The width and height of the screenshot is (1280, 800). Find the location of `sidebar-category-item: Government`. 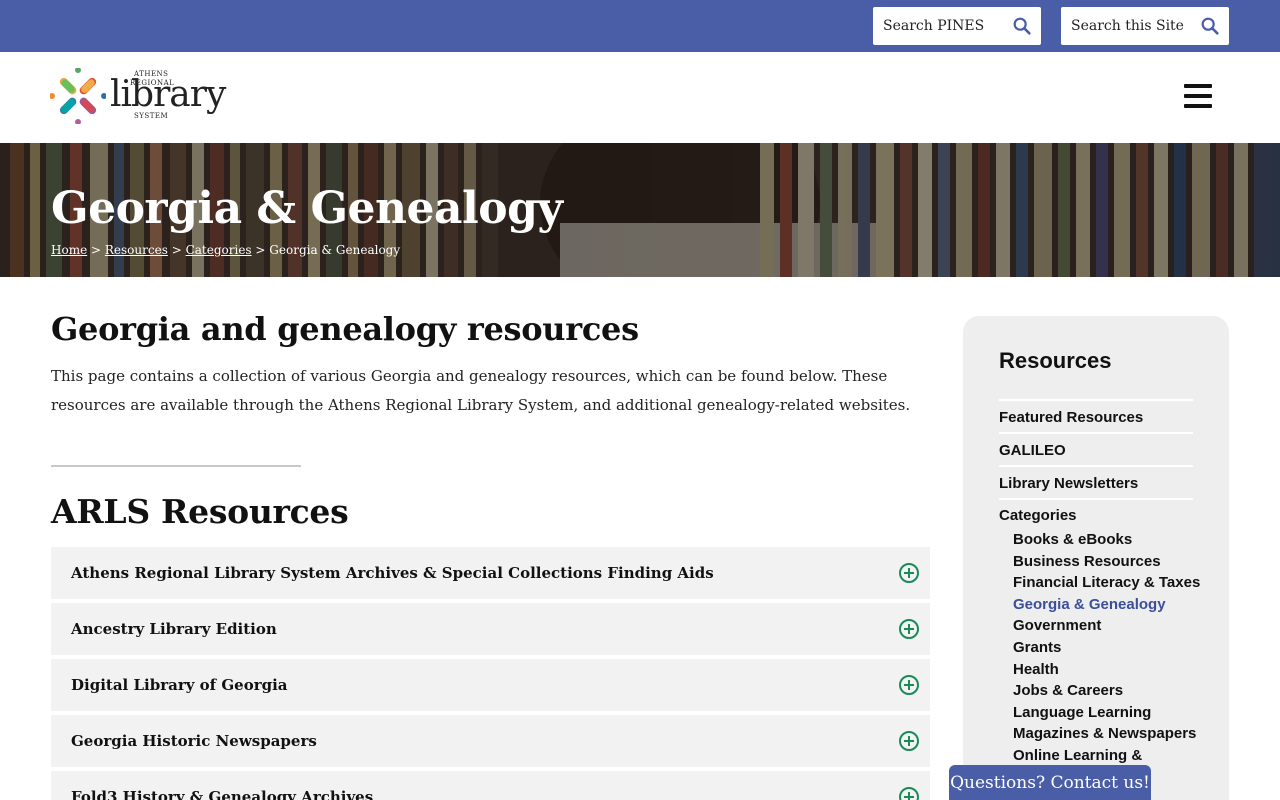

sidebar-category-item: Government is located at coordinates (1103, 626).